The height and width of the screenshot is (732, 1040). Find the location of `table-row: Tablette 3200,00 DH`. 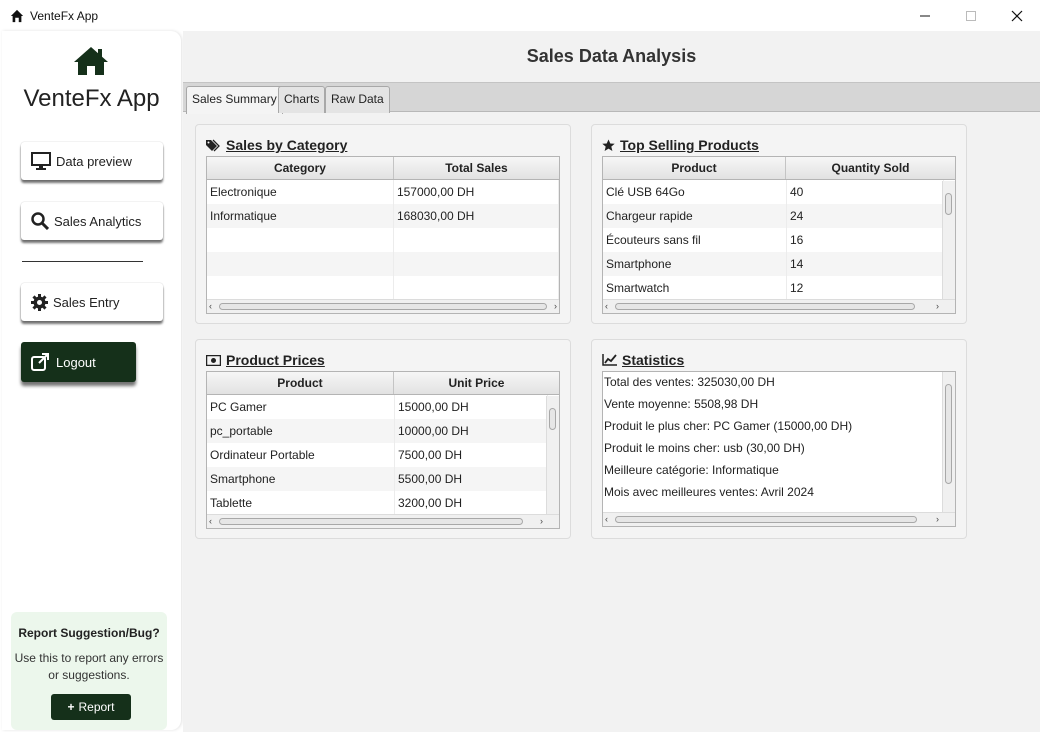

table-row: Tablette 3200,00 DH is located at coordinates (383, 503).